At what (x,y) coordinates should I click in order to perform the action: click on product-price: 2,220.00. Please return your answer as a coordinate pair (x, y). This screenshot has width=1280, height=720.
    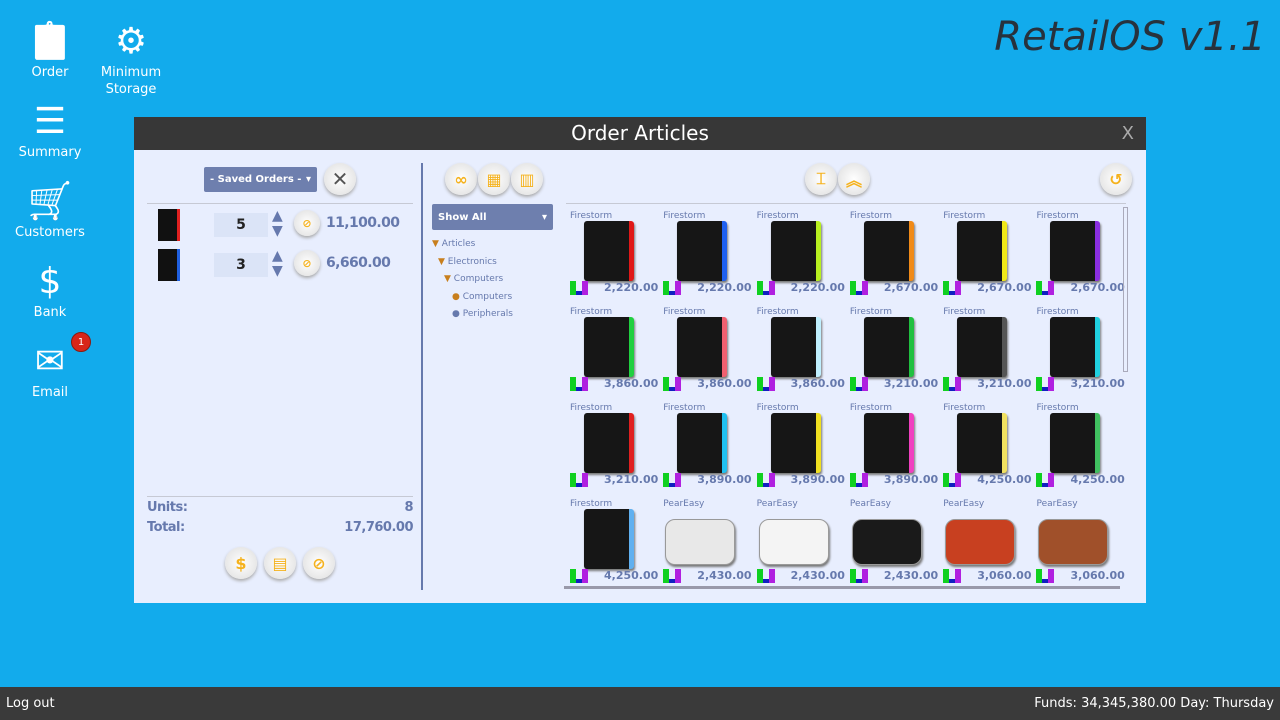
    Looking at the image, I should click on (817, 287).